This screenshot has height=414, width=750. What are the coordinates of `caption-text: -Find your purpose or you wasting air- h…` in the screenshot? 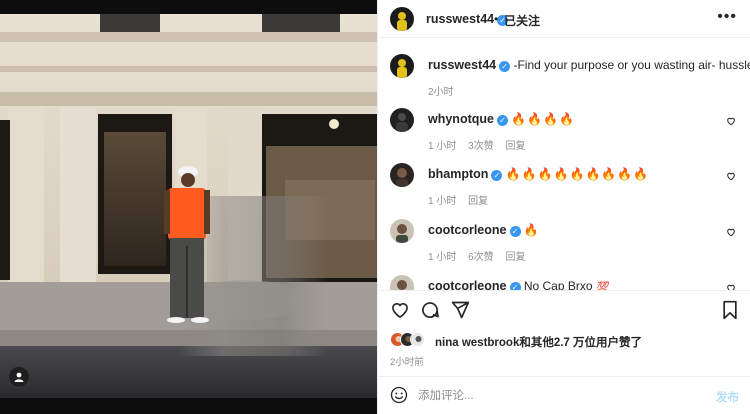 It's located at (631, 65).